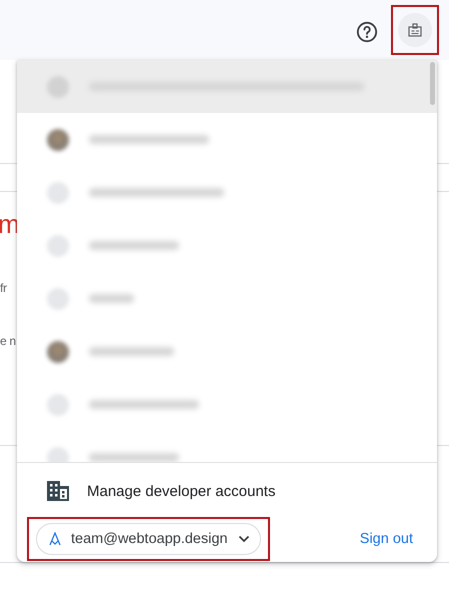 The width and height of the screenshot is (449, 591). What do you see at coordinates (148, 539) in the screenshot?
I see `account-switcher: team@webtoapp.design` at bounding box center [148, 539].